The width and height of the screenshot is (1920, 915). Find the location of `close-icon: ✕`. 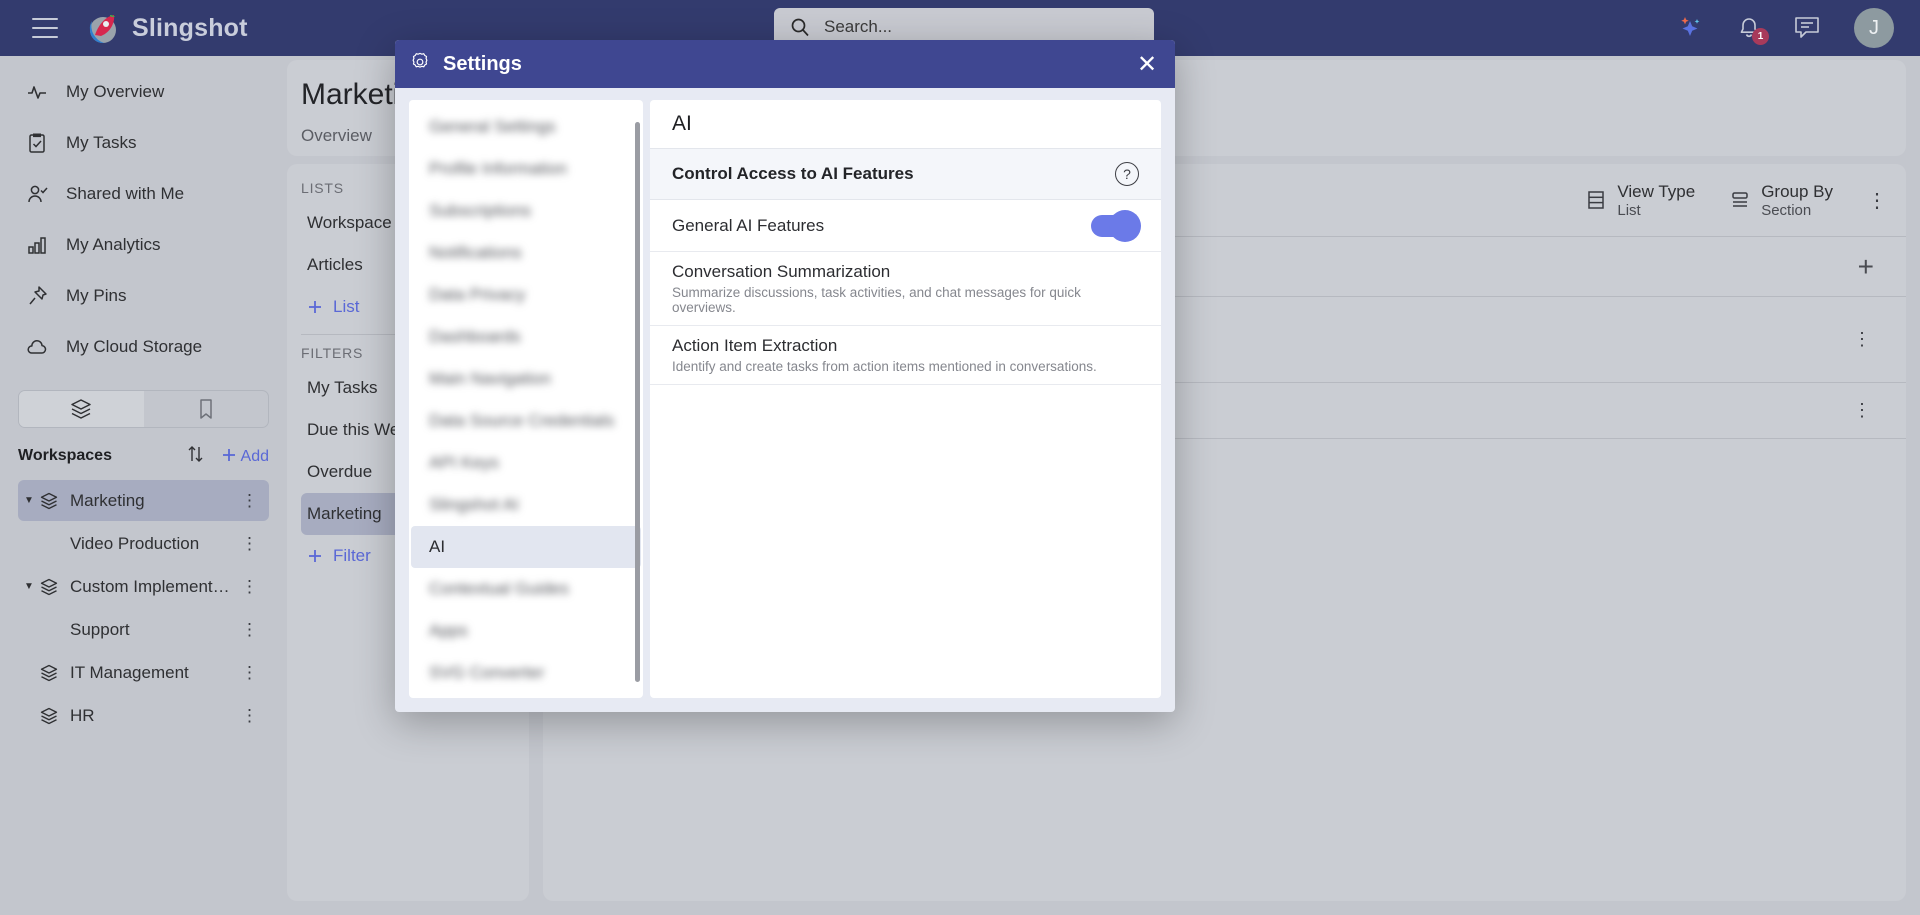

close-icon: ✕ is located at coordinates (1147, 64).